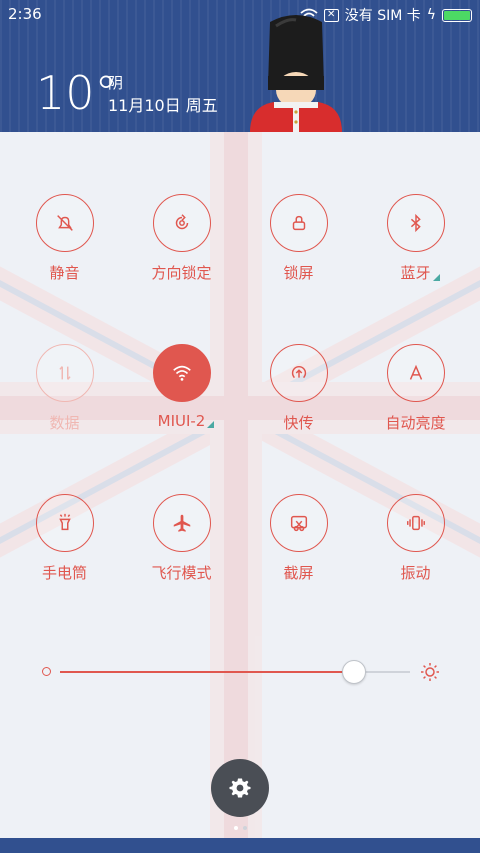 The height and width of the screenshot is (853, 480). I want to click on tile-label: 静音, so click(64, 273).